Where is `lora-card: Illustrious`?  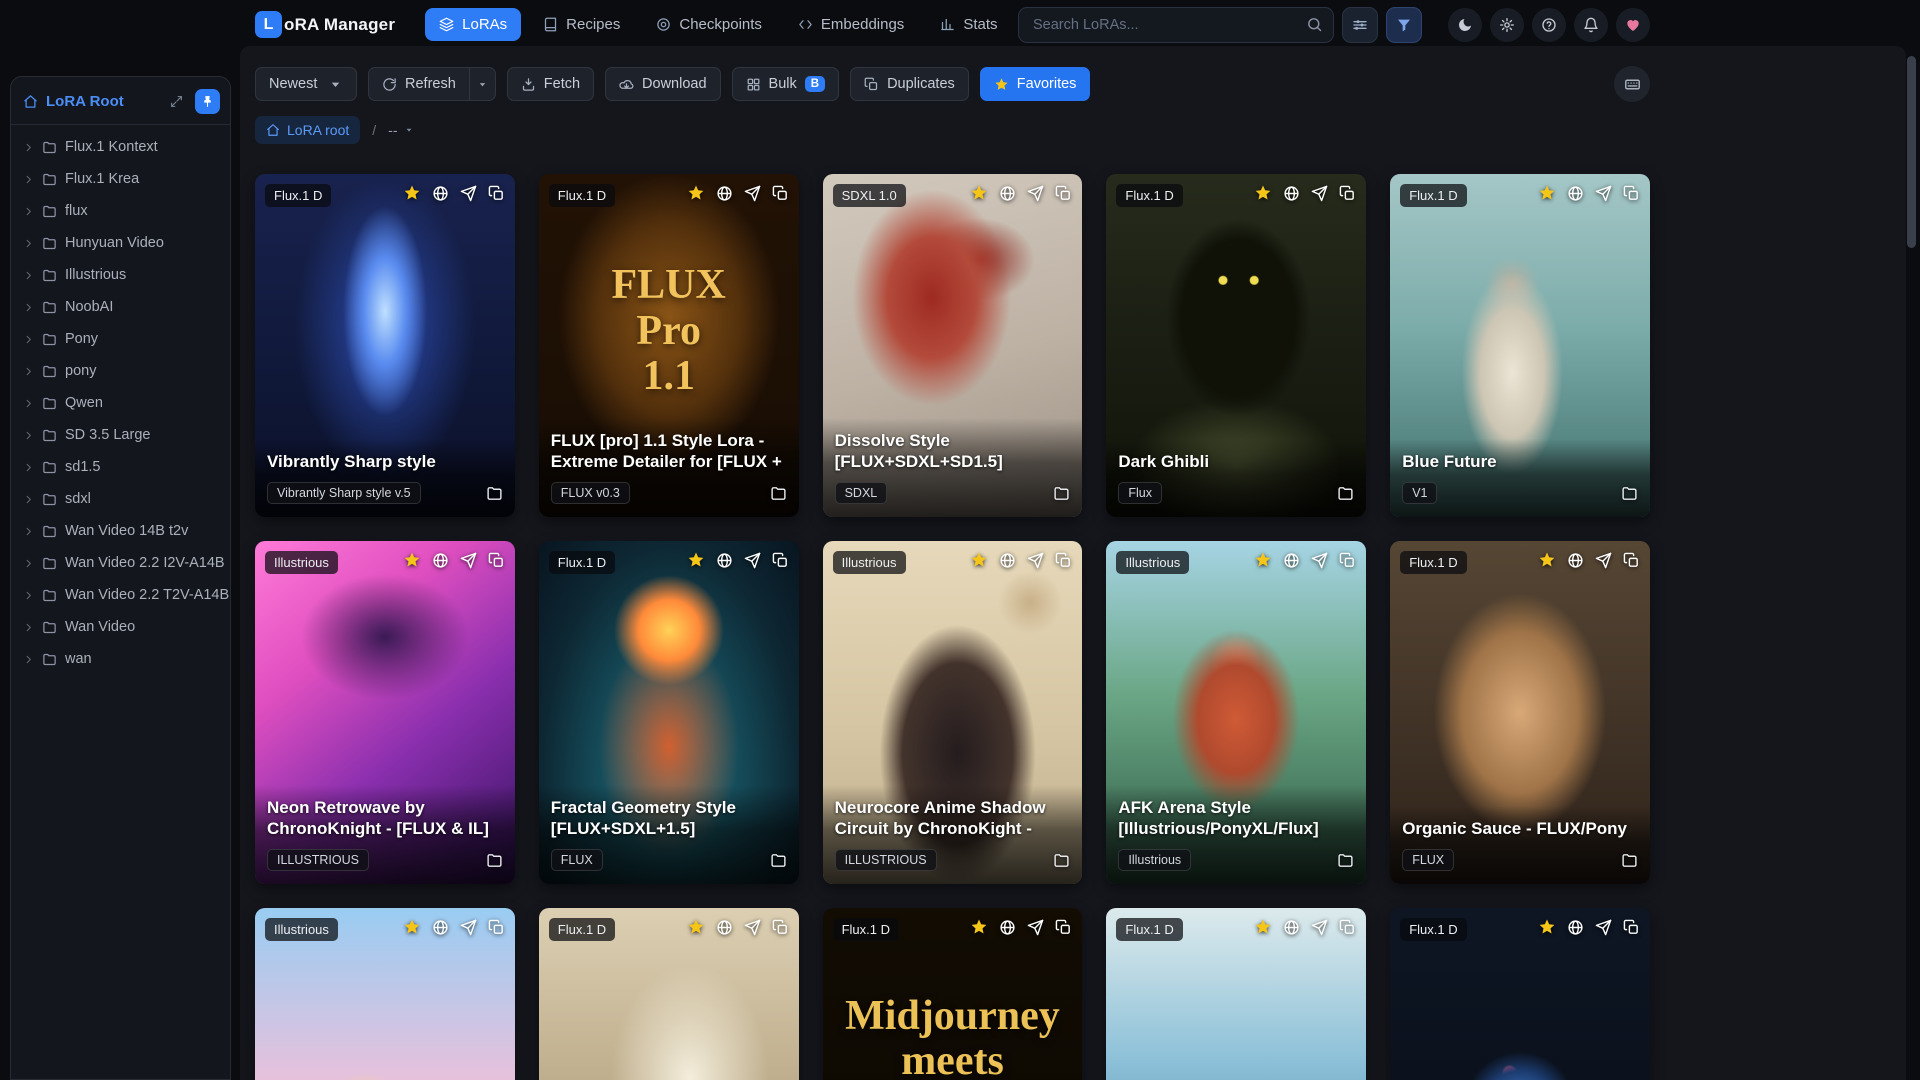 lora-card: Illustrious is located at coordinates (385, 994).